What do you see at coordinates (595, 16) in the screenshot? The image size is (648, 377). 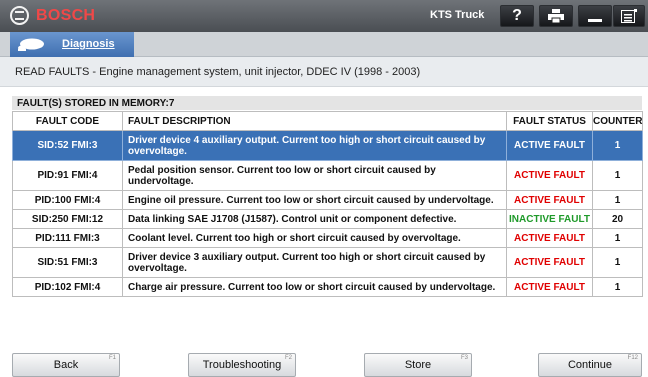 I see `minimize-button` at bounding box center [595, 16].